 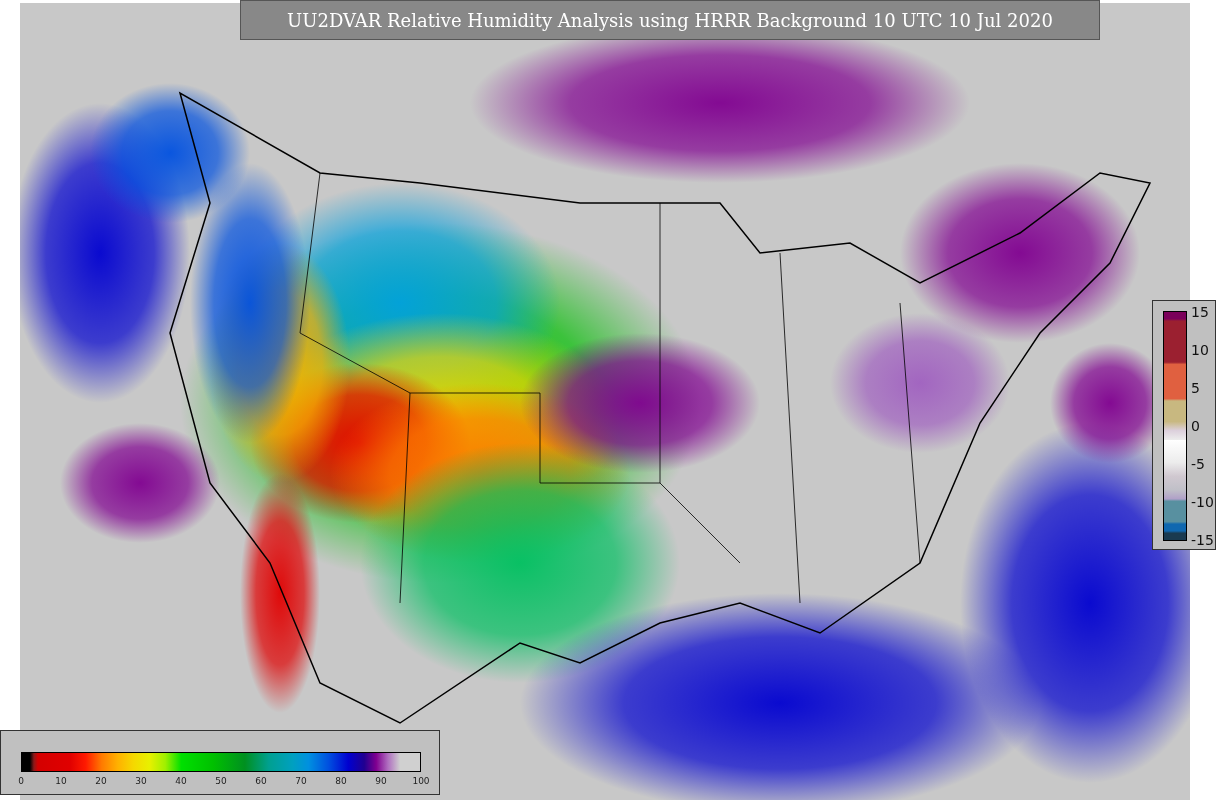 I want to click on colorbar-tick-label: -10, so click(x=1202, y=502).